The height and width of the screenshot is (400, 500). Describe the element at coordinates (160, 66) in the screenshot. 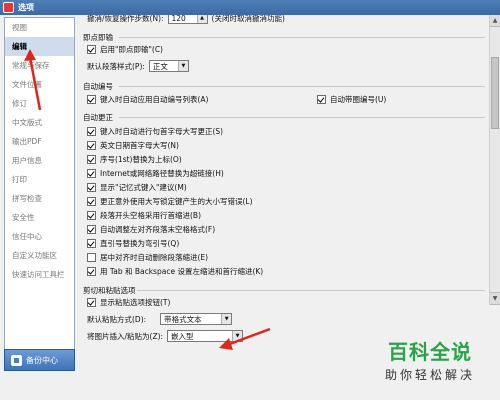

I see `default-paragraph-style-value: 正文` at that location.